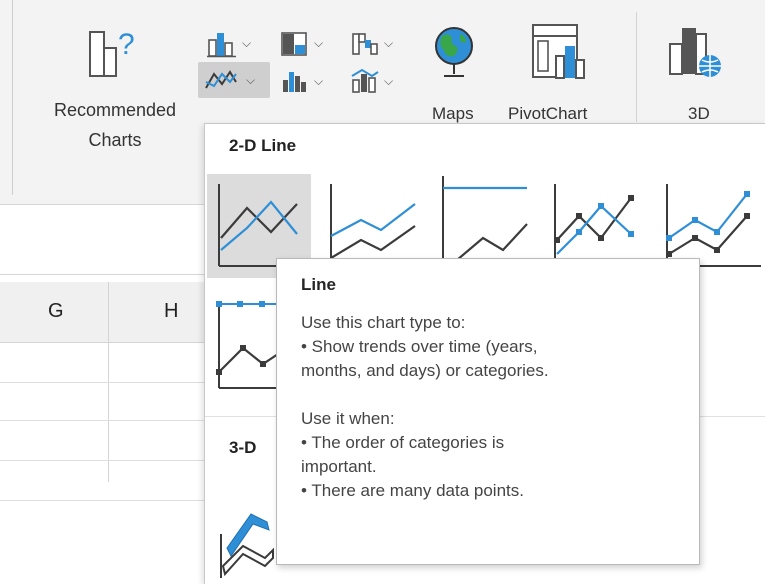 The height and width of the screenshot is (584, 765). What do you see at coordinates (403, 442) in the screenshot?
I see `tooltip-line: • The order of categories is` at bounding box center [403, 442].